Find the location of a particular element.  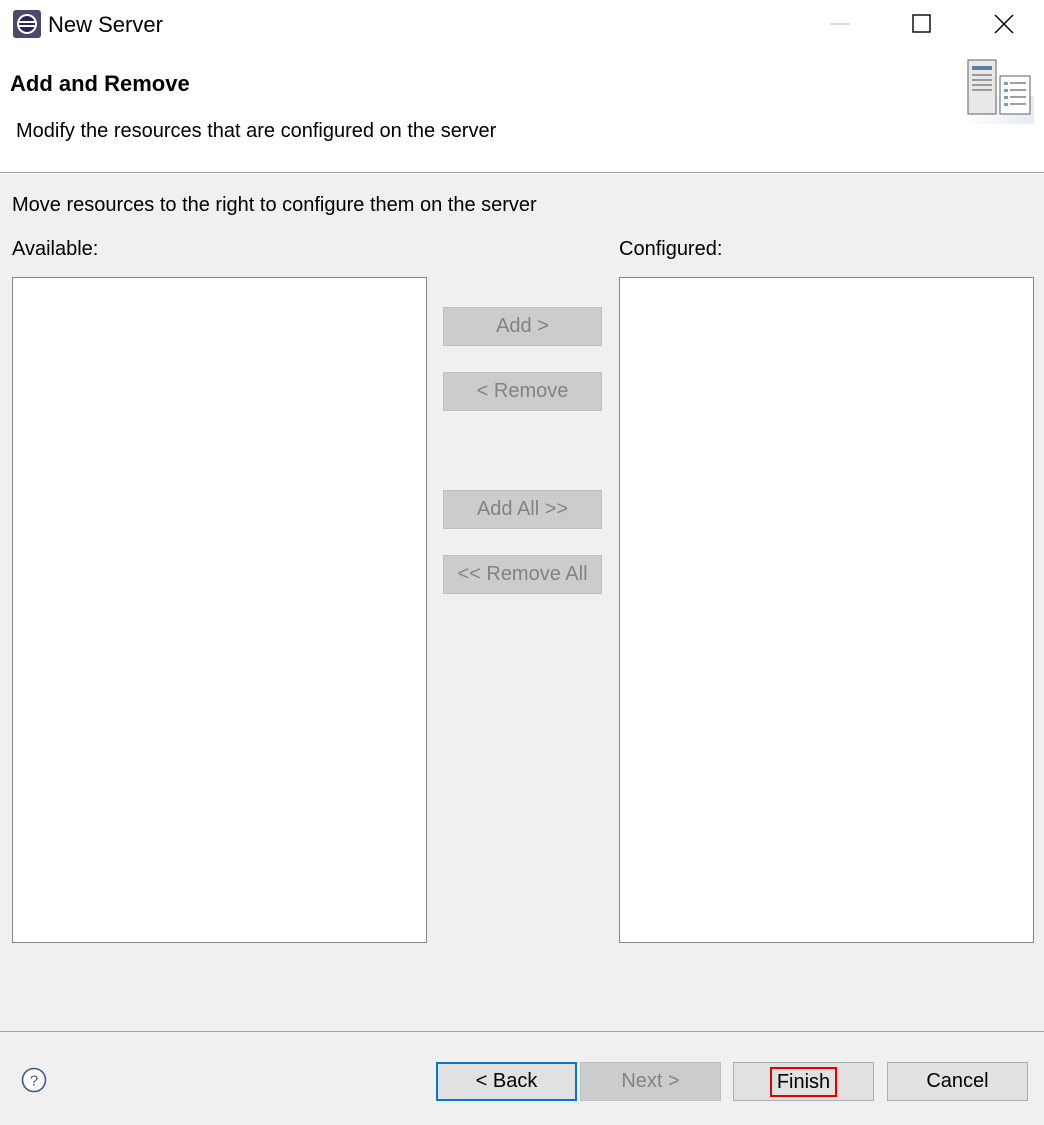

remove-button: < Remove is located at coordinates (522, 391).